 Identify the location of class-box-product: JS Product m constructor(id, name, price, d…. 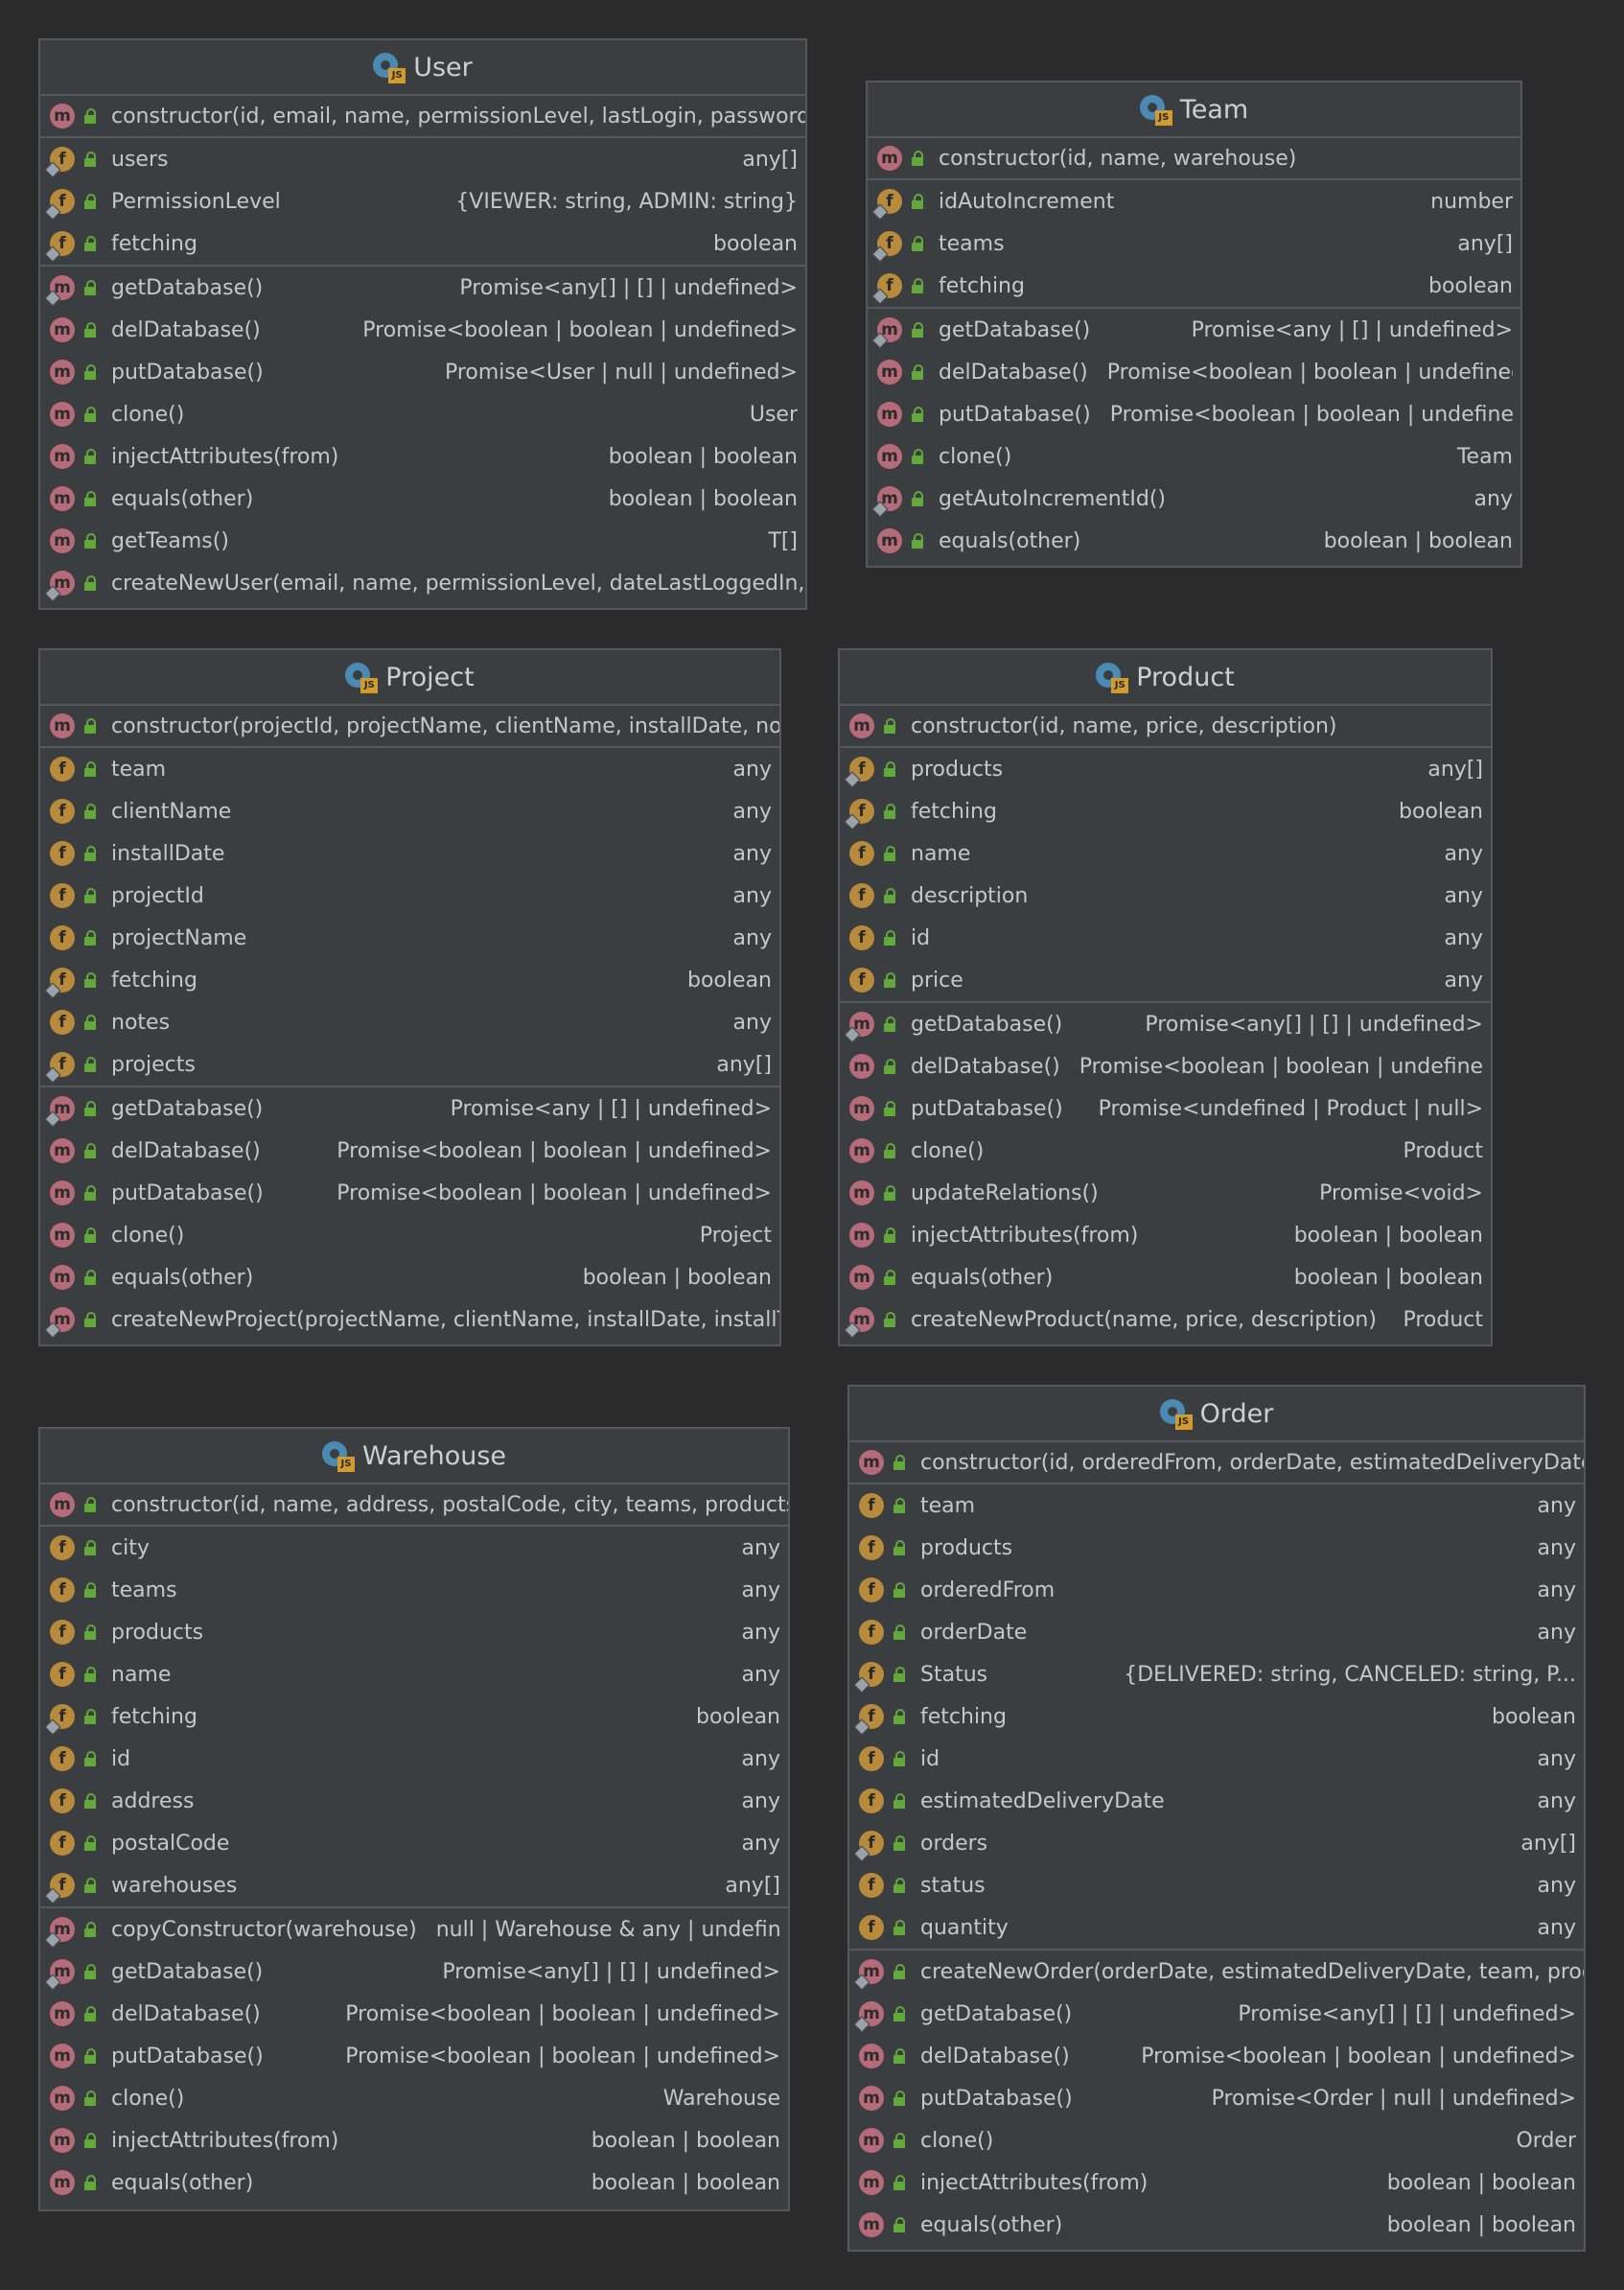
(1165, 997).